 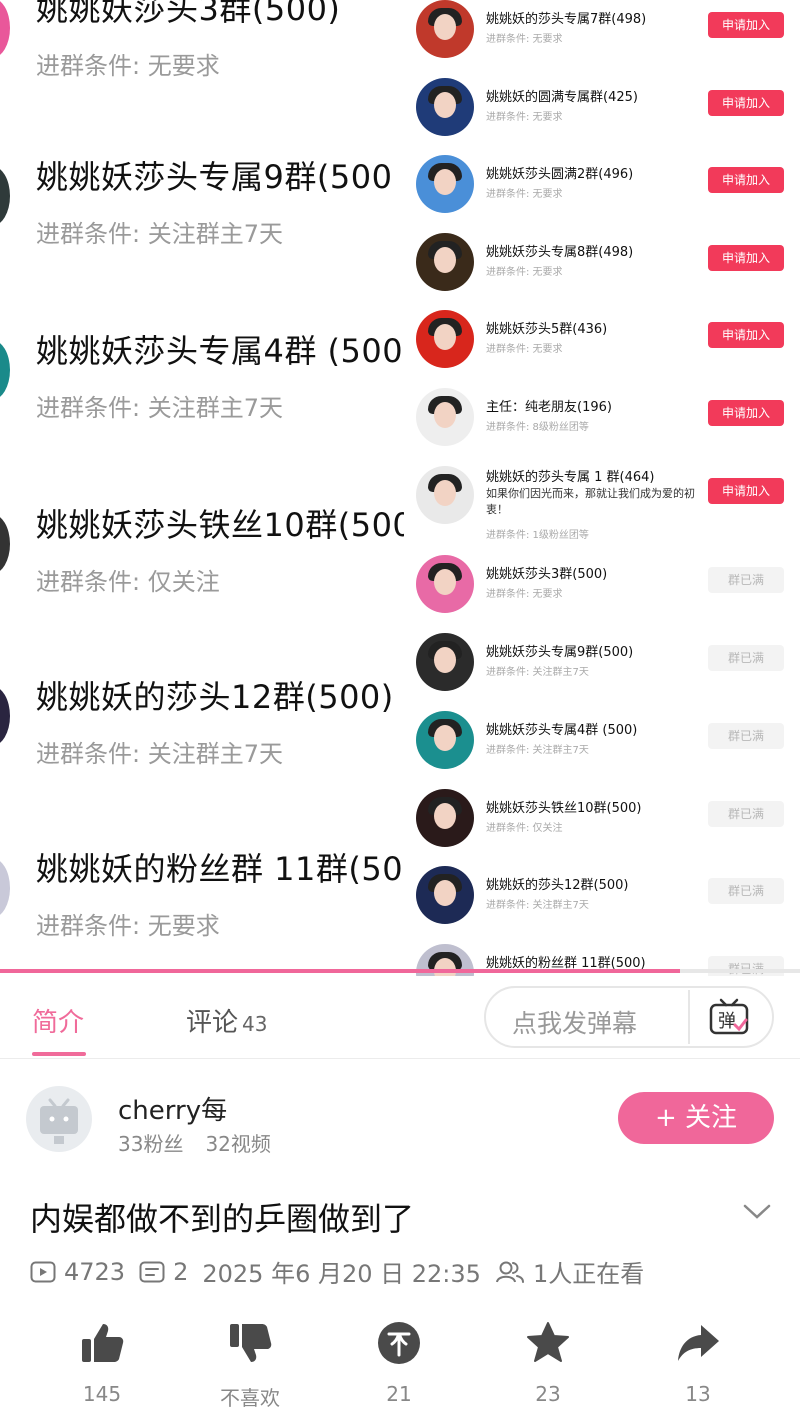 I want to click on group-list-item: 姚姚妖莎头5群(436) 进群条件: 无要求 申请加入, so click(x=602, y=349).